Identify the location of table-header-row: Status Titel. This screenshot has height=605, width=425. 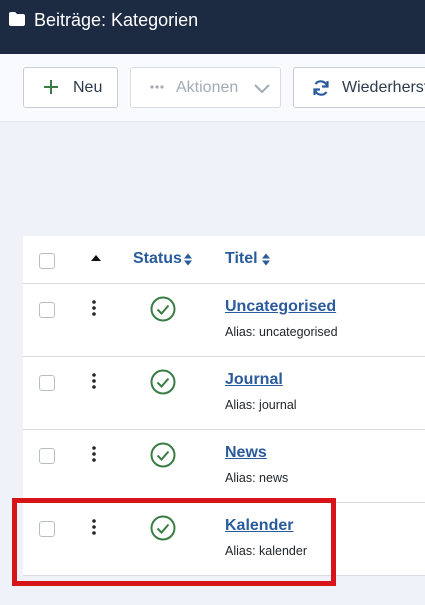
(224, 260).